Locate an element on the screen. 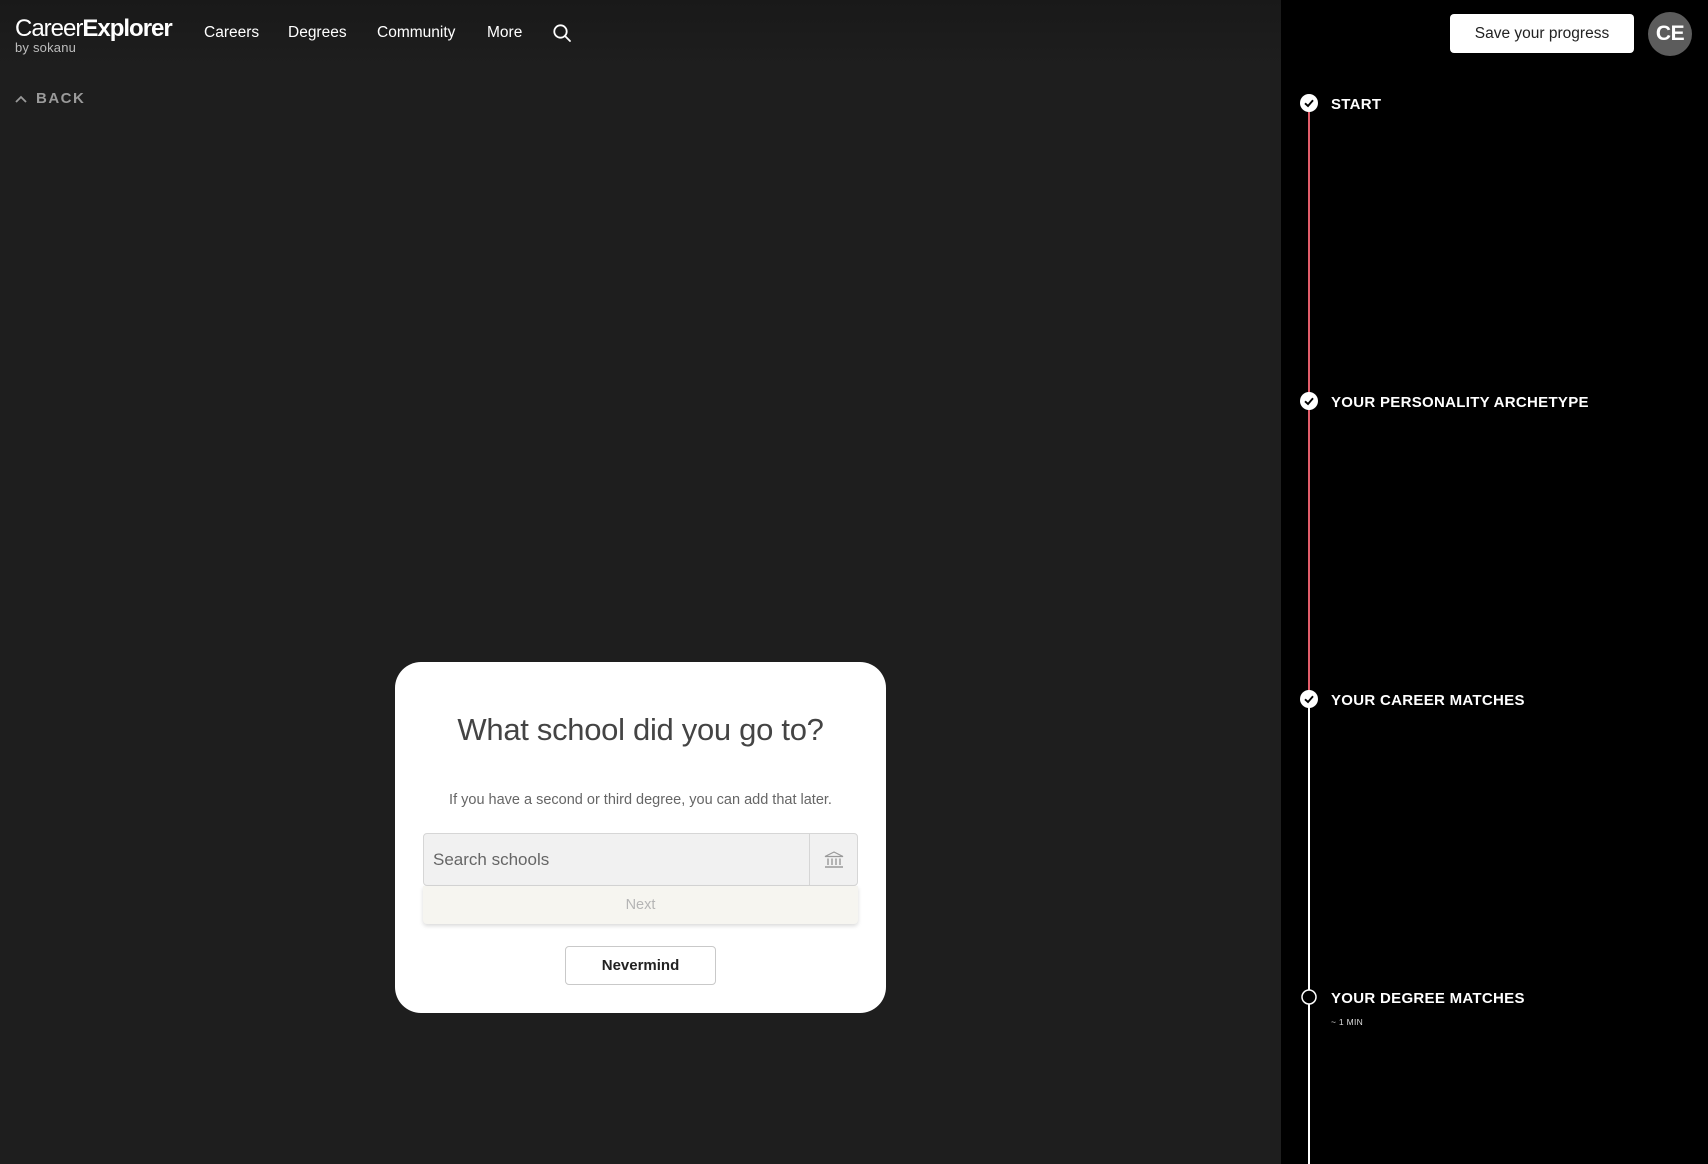 The width and height of the screenshot is (1708, 1164). step-time-estimate: ~ 1 MIN is located at coordinates (1347, 1022).